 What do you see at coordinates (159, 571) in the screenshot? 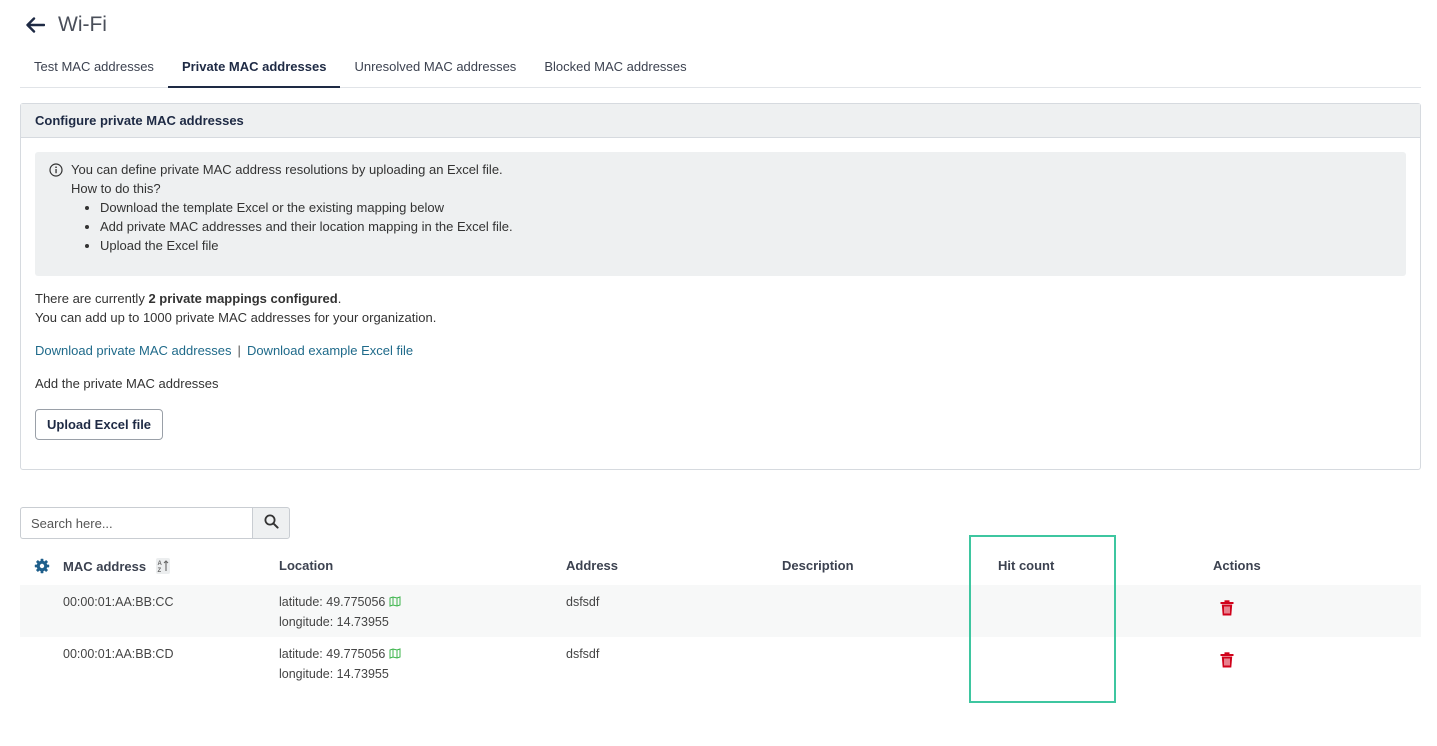
I see `svg-text: Z` at bounding box center [159, 571].